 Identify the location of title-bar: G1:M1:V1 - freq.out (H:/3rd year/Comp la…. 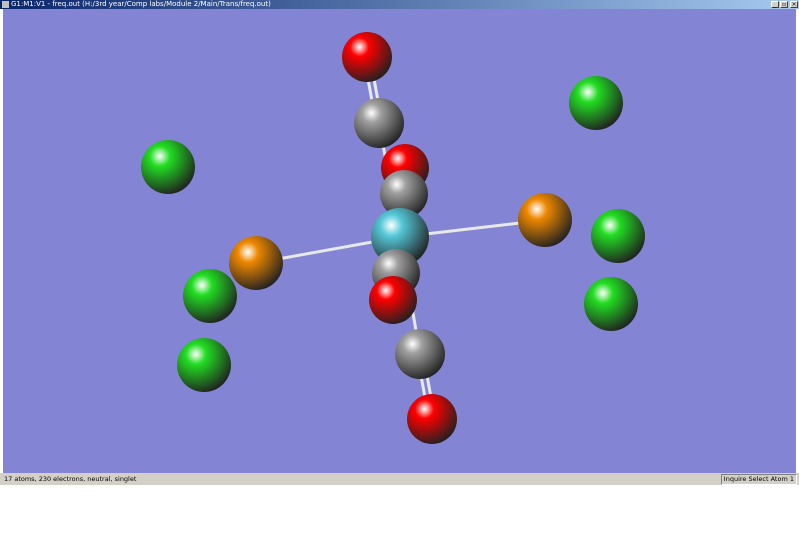
(399, 4).